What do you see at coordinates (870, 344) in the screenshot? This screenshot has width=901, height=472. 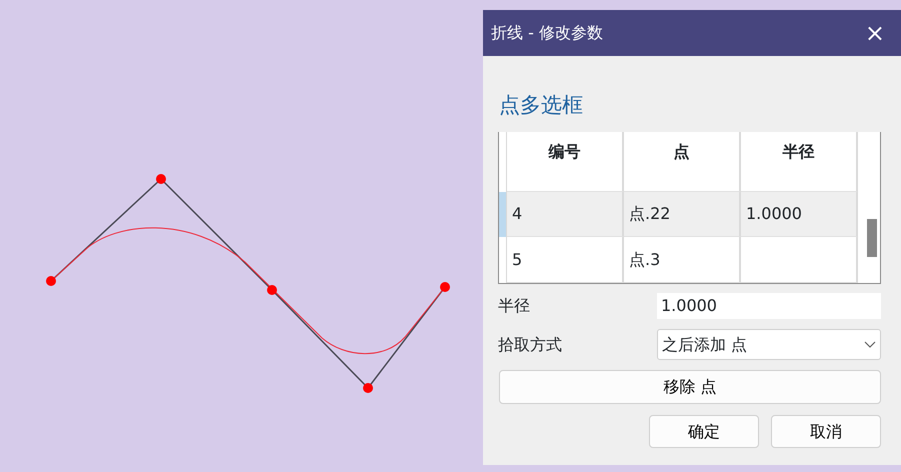 I see `chevron-down-icon` at bounding box center [870, 344].